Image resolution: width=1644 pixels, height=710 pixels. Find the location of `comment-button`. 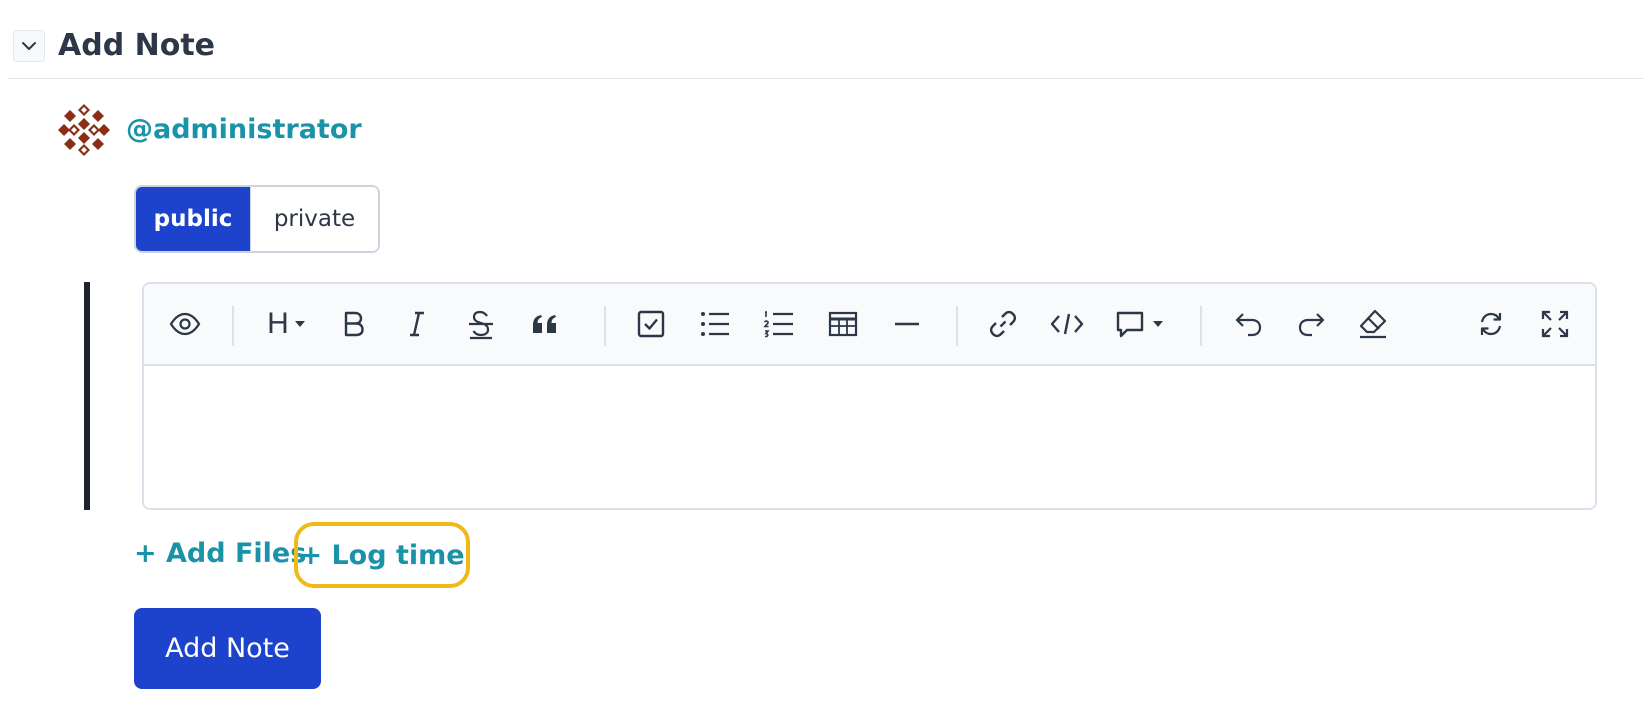

comment-button is located at coordinates (1140, 324).